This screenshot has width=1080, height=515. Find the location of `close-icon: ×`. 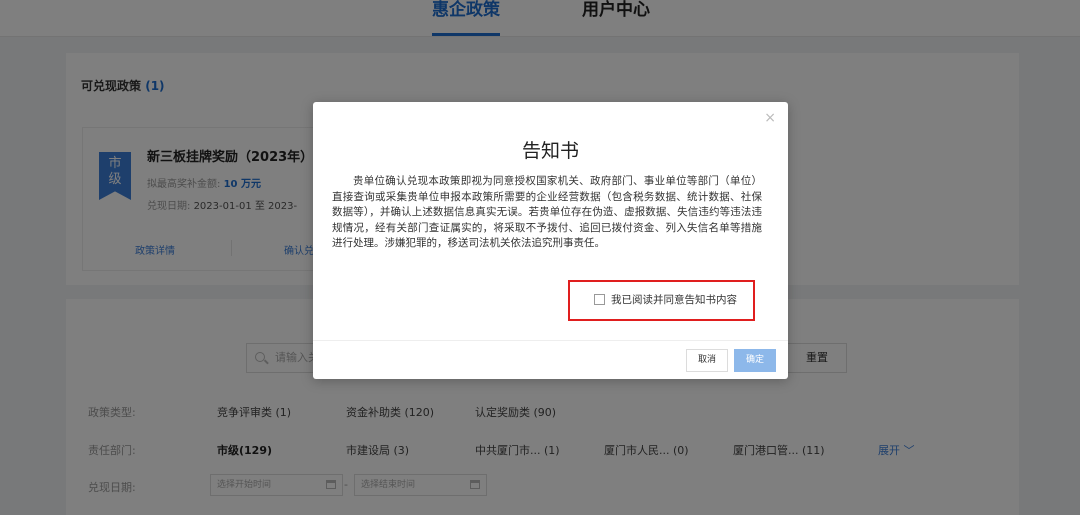

close-icon: × is located at coordinates (770, 118).